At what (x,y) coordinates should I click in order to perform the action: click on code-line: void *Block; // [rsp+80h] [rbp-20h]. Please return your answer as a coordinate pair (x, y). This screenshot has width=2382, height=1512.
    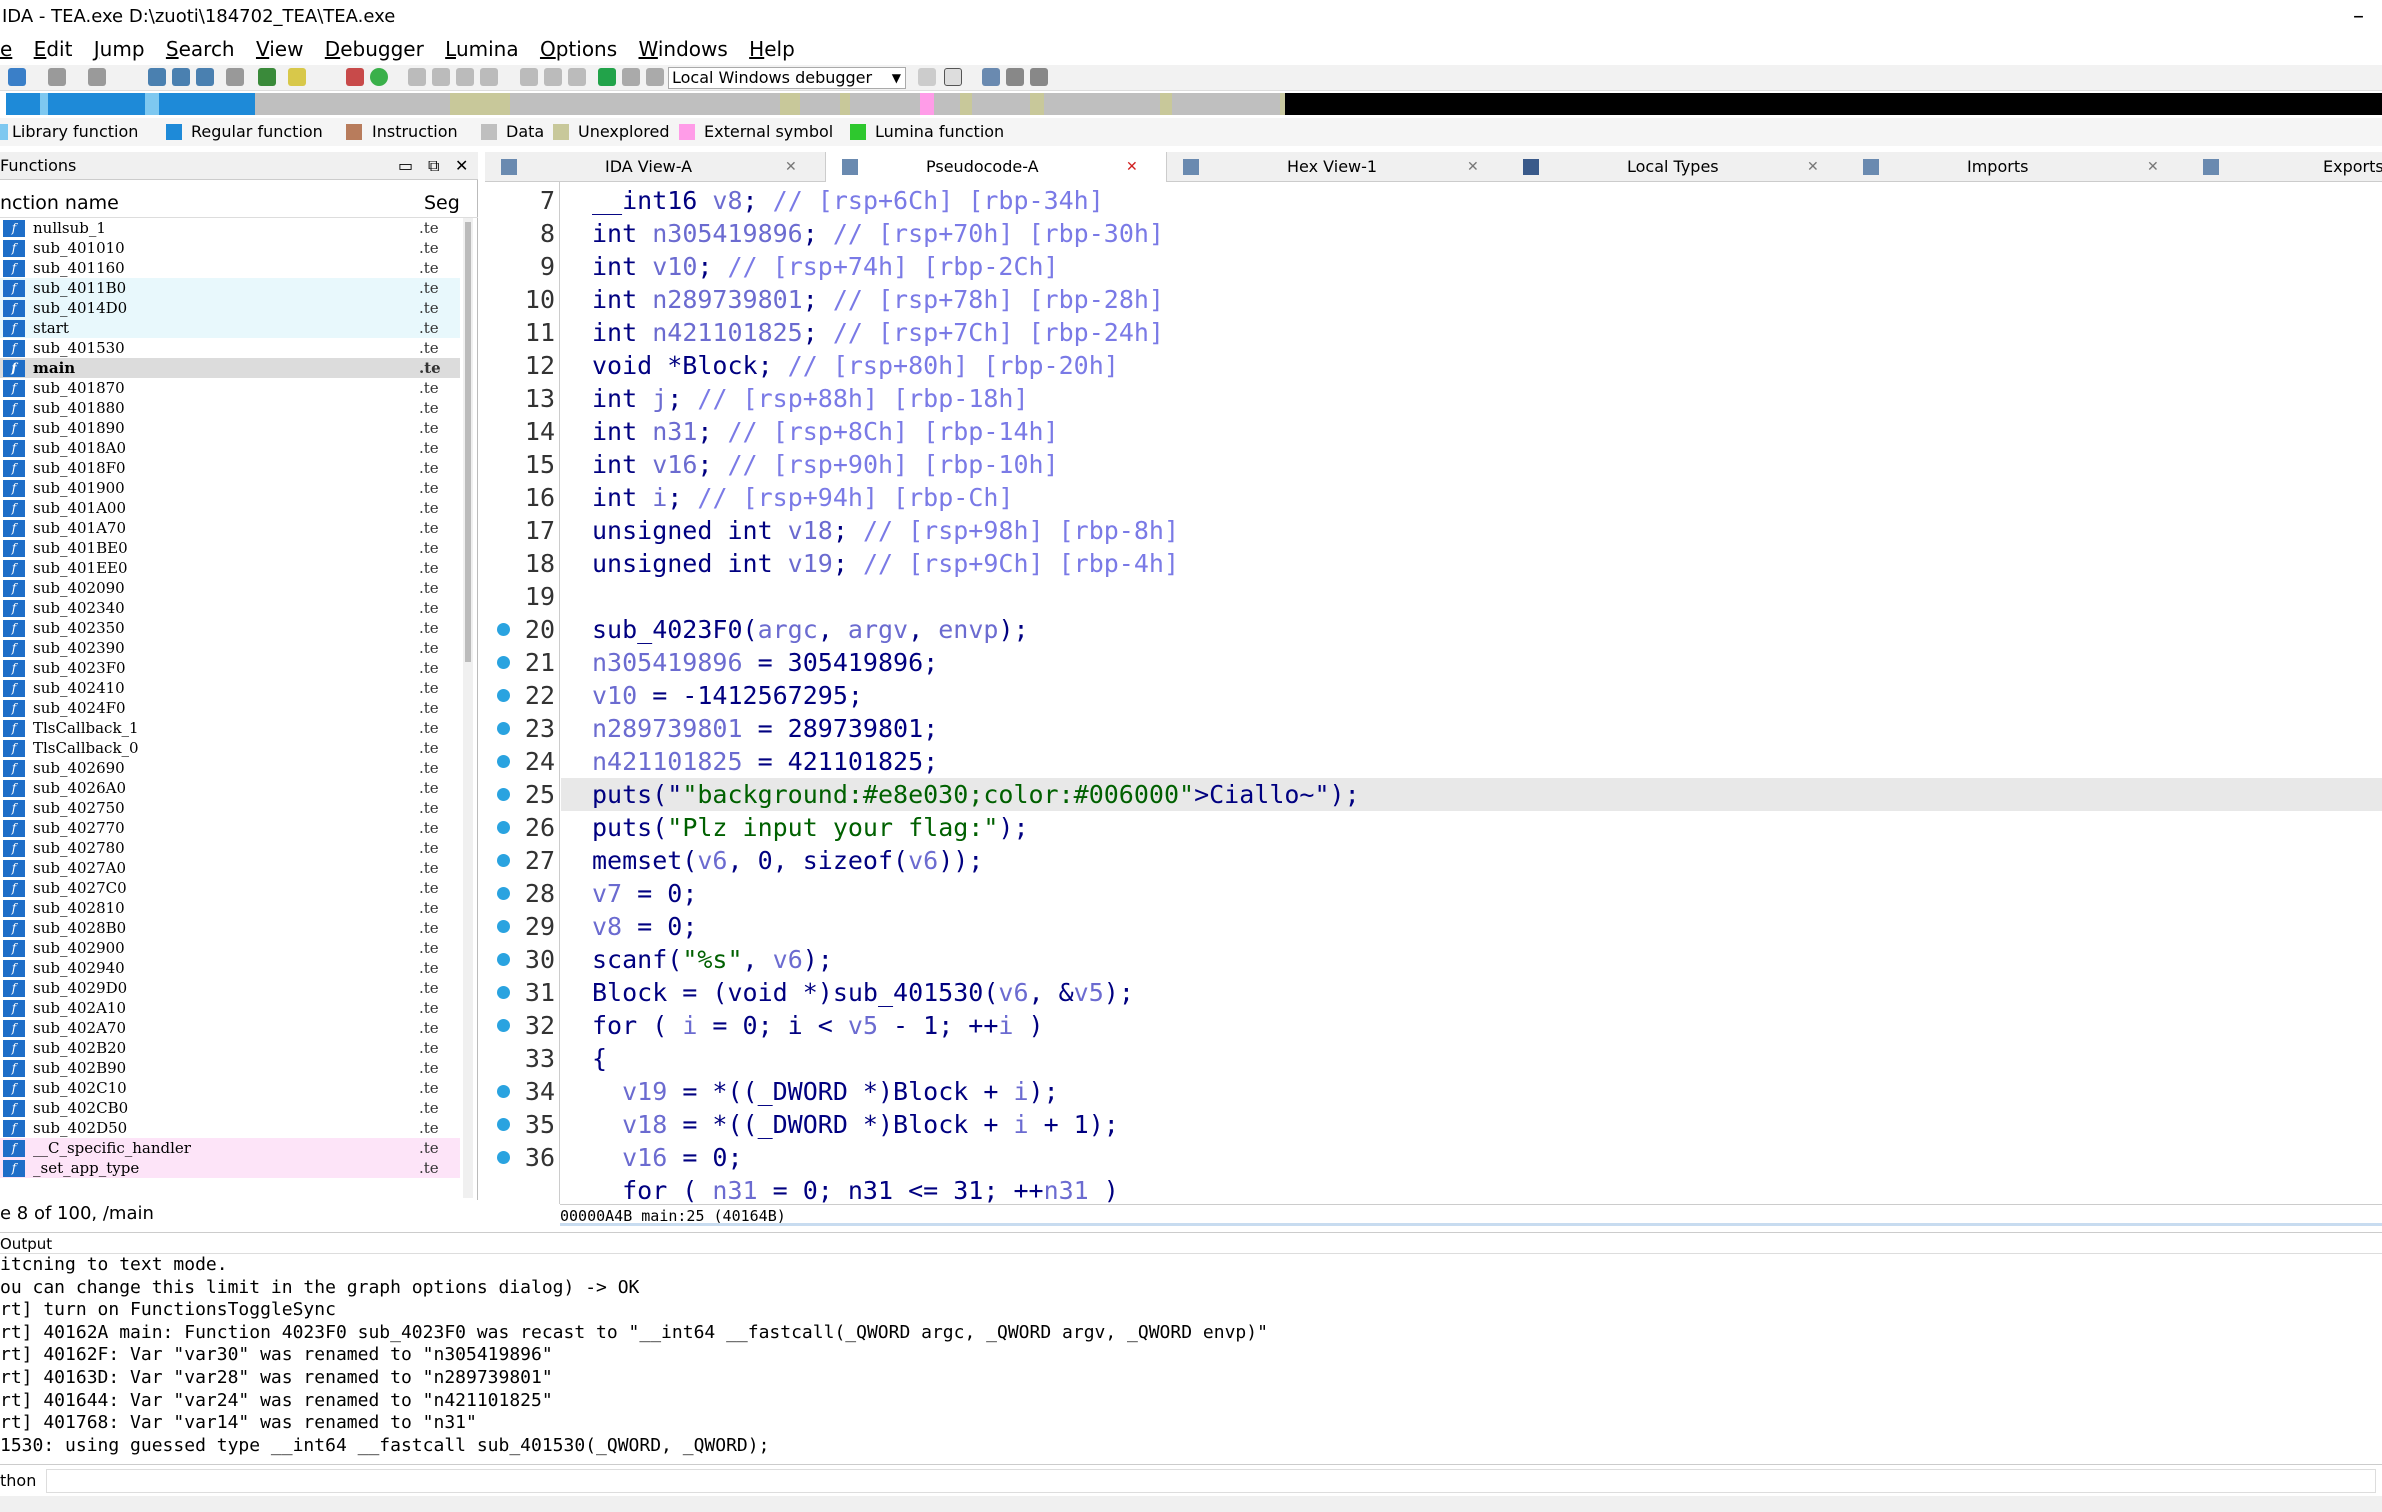
    Looking at the image, I should click on (855, 365).